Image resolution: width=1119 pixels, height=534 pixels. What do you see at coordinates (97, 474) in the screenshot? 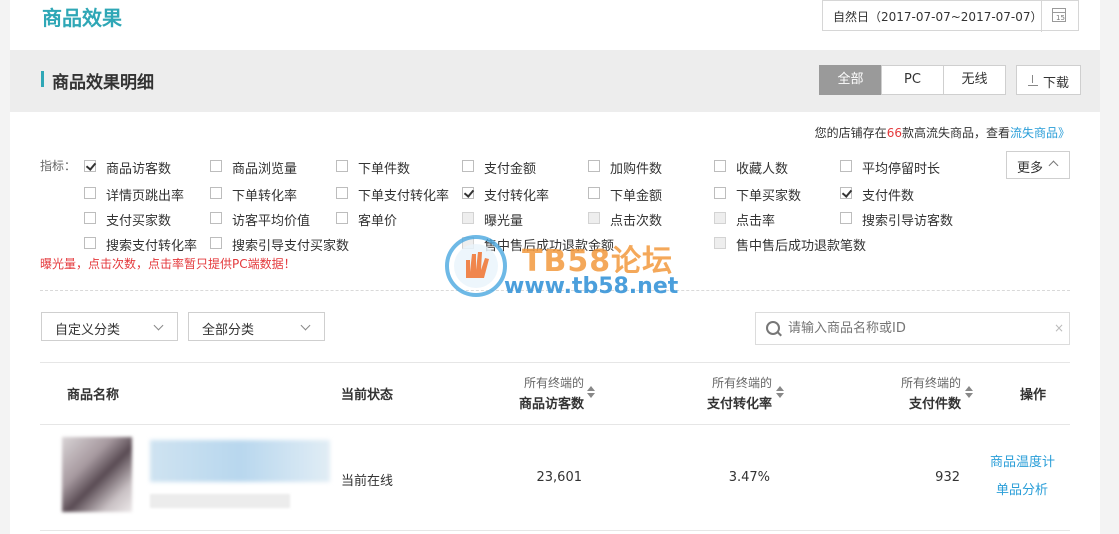
I see `product-thumbnail` at bounding box center [97, 474].